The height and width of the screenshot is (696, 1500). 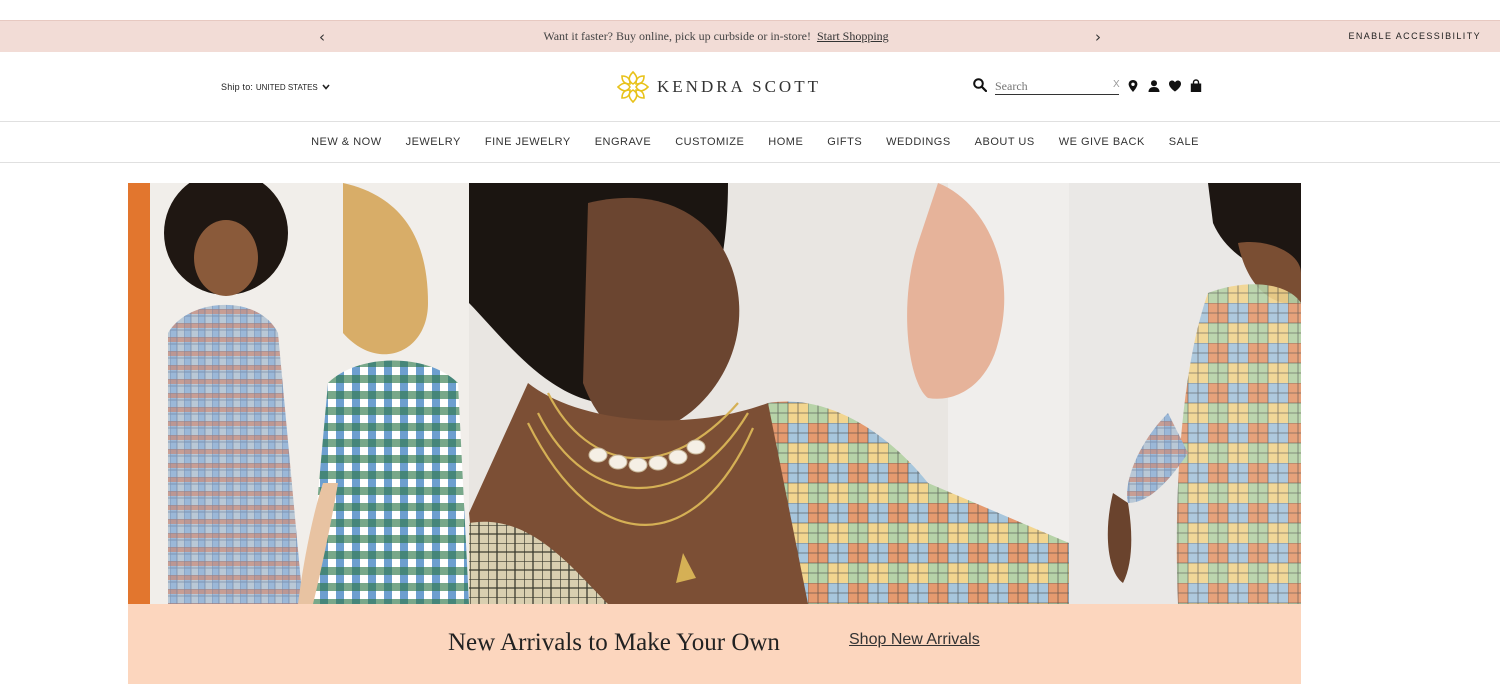 What do you see at coordinates (326, 87) in the screenshot?
I see `chevron-down-icon` at bounding box center [326, 87].